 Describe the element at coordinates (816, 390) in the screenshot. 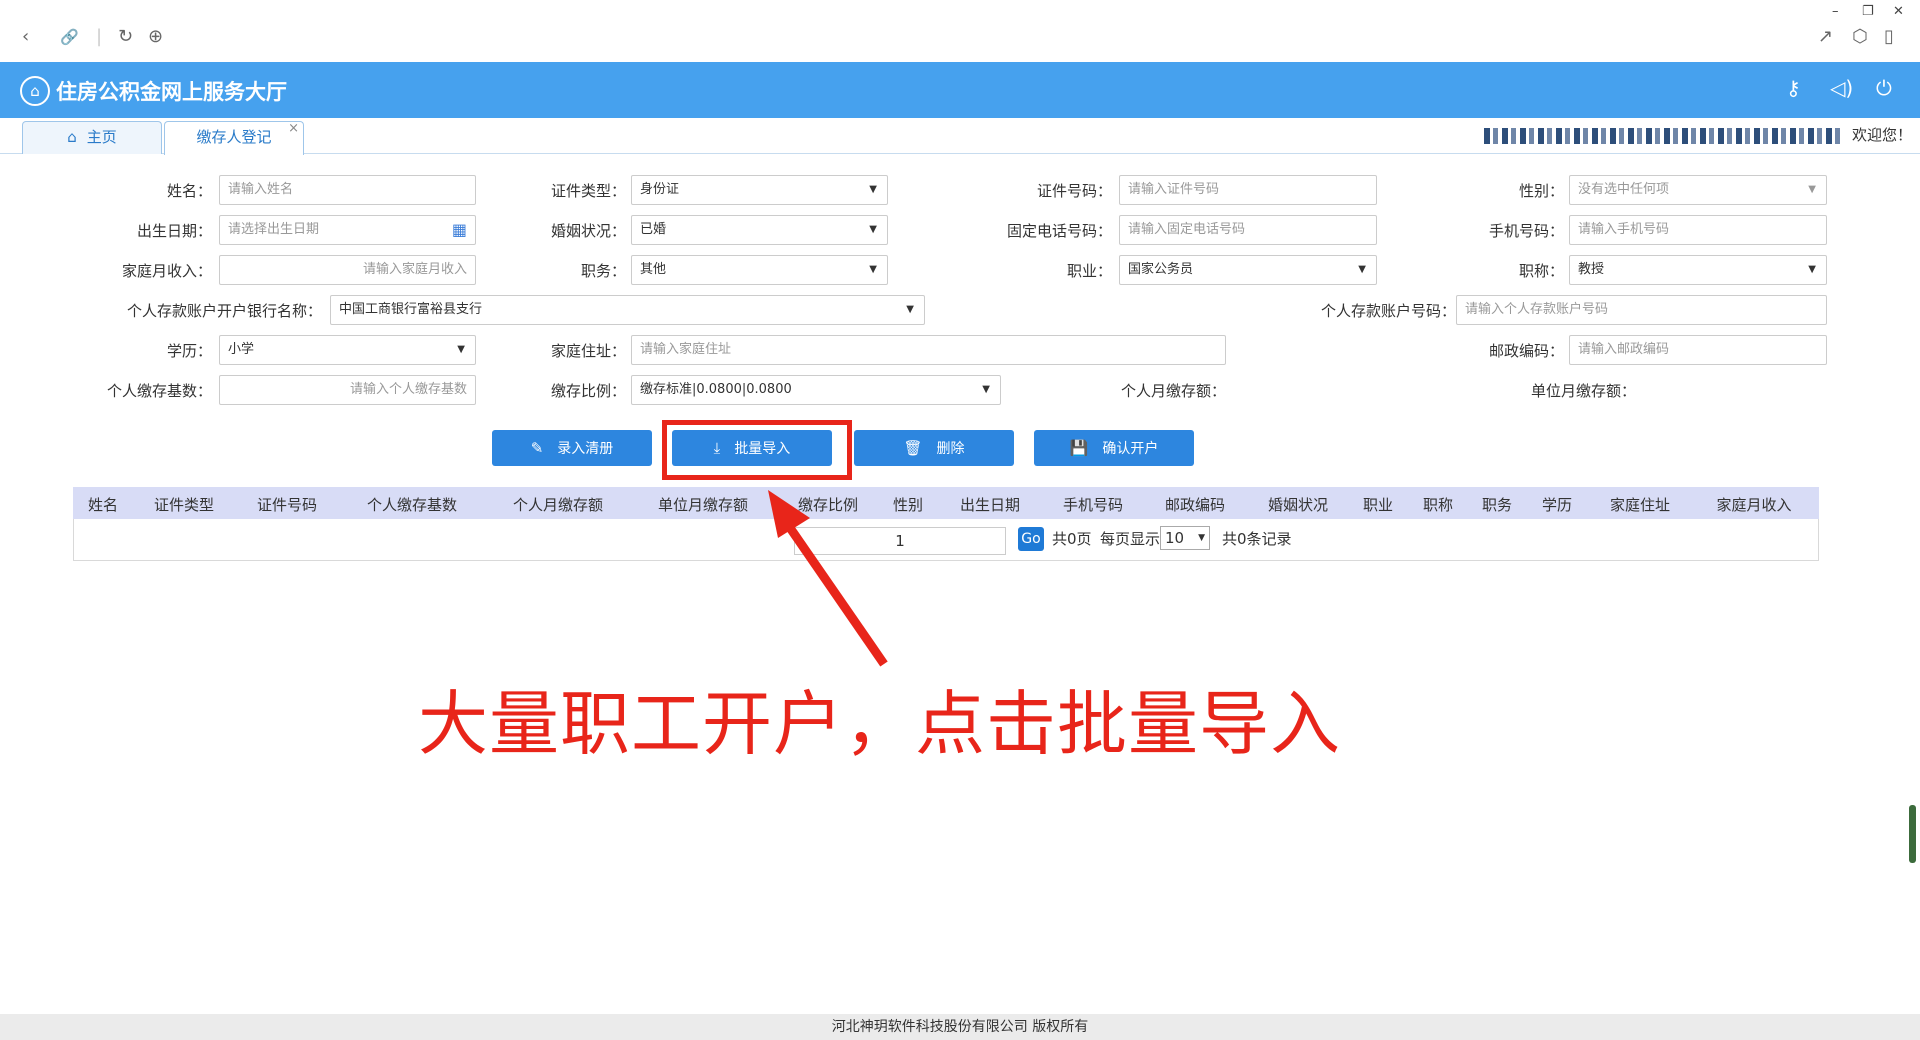

I see `ratio-select: 缴存标准|0.0800|0.0800 ▼` at that location.